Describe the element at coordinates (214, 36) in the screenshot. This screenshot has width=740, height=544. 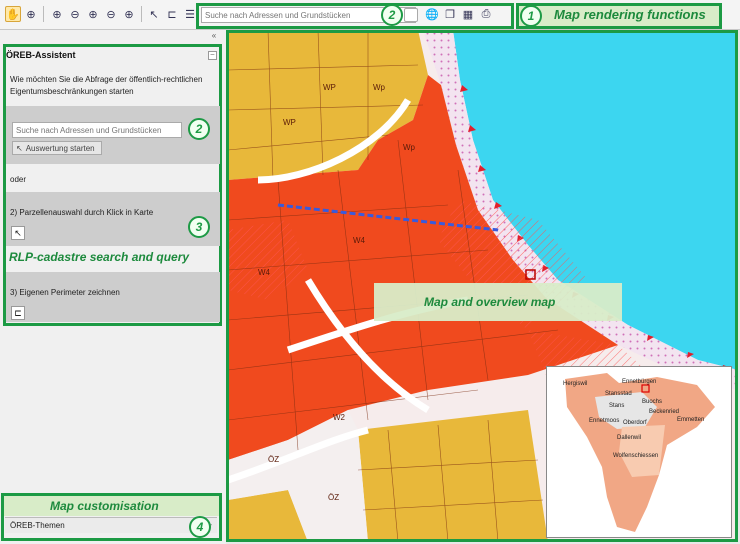
I see `collapse-panel-icon: «` at that location.